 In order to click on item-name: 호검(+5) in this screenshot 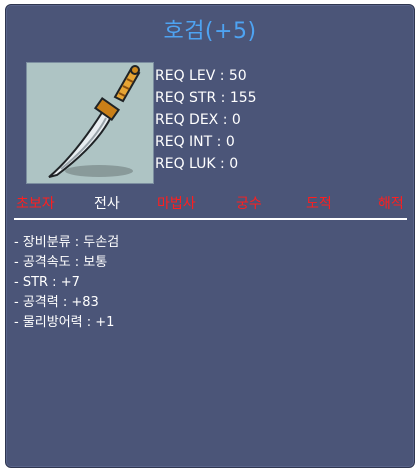, I will do `click(210, 31)`.